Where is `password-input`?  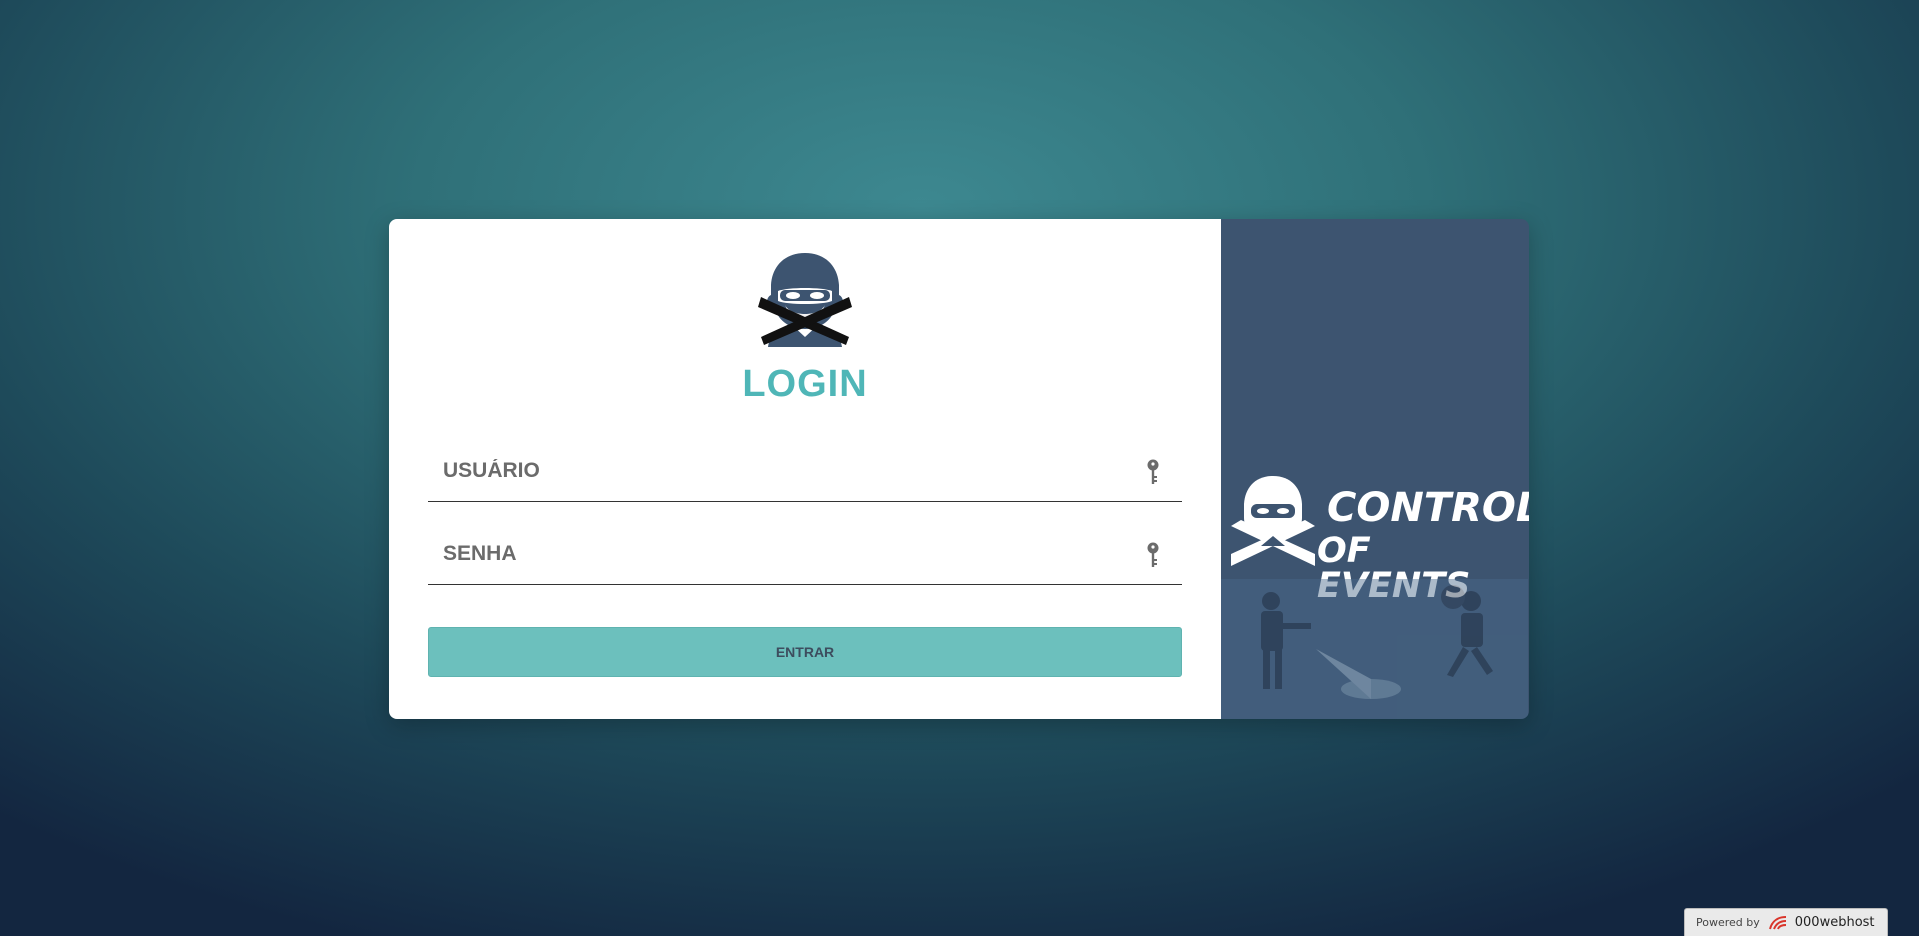
password-input is located at coordinates (785, 554).